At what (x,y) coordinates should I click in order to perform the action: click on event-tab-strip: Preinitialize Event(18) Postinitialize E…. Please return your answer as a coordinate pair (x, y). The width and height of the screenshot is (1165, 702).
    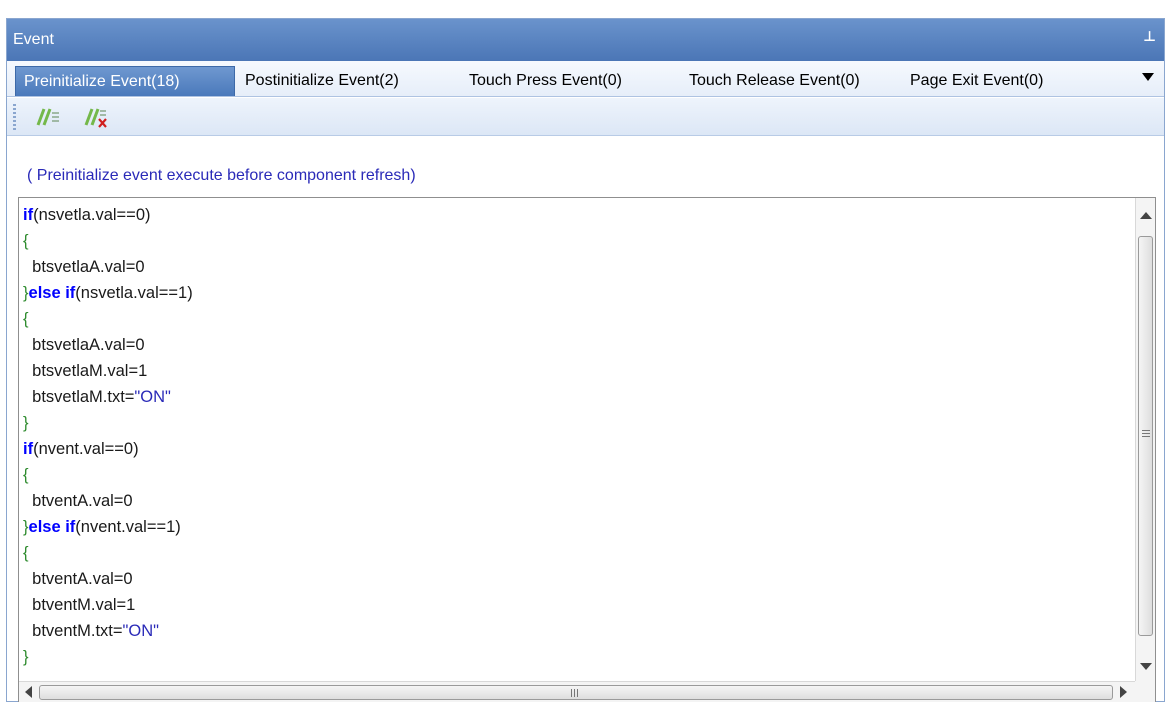
    Looking at the image, I should click on (585, 79).